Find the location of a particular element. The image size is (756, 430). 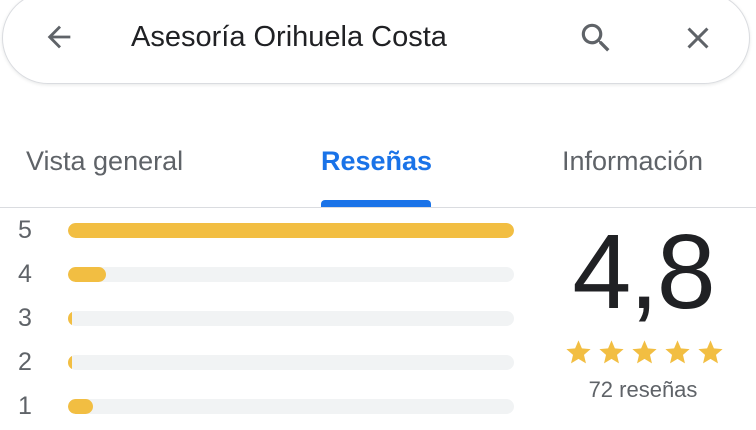

search-button is located at coordinates (596, 38).